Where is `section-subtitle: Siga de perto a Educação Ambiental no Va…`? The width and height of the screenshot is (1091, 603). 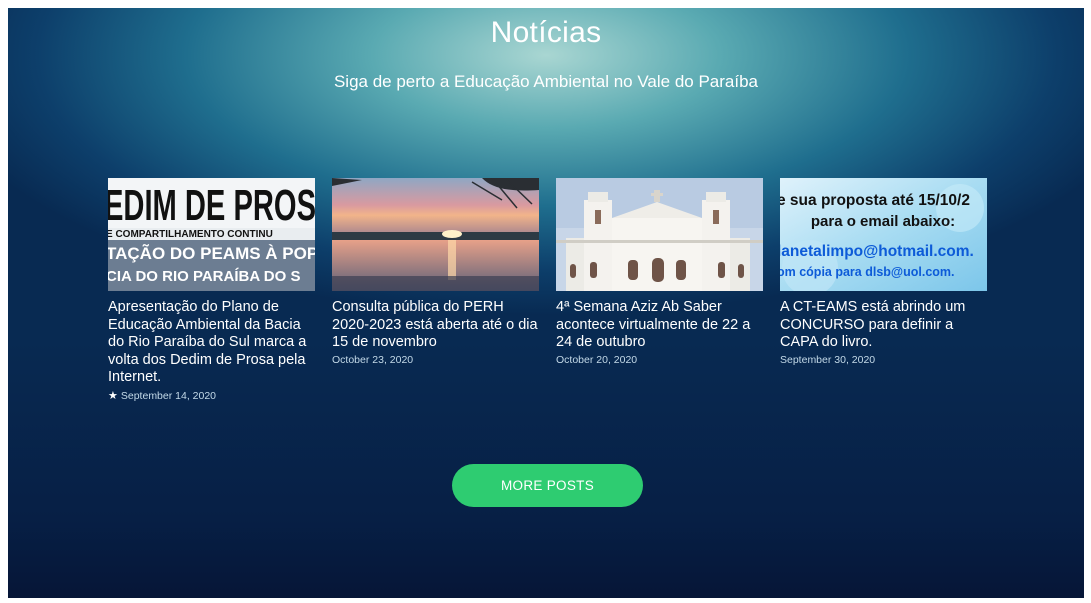
section-subtitle: Siga de perto a Educação Ambiental no Va… is located at coordinates (546, 81).